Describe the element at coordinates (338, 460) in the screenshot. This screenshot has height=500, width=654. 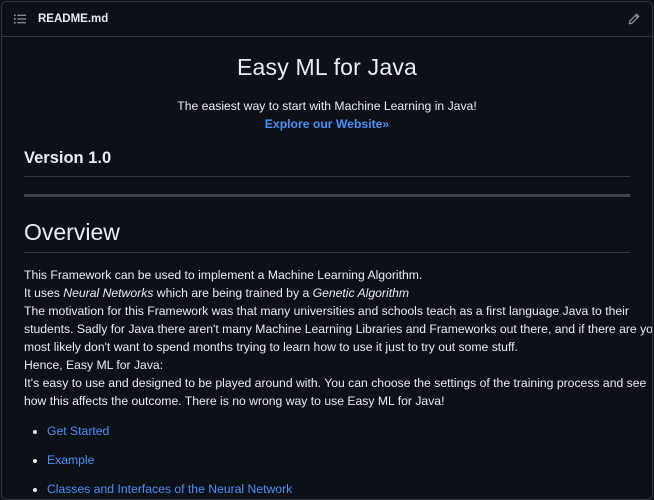
I see `list-item: Example` at that location.